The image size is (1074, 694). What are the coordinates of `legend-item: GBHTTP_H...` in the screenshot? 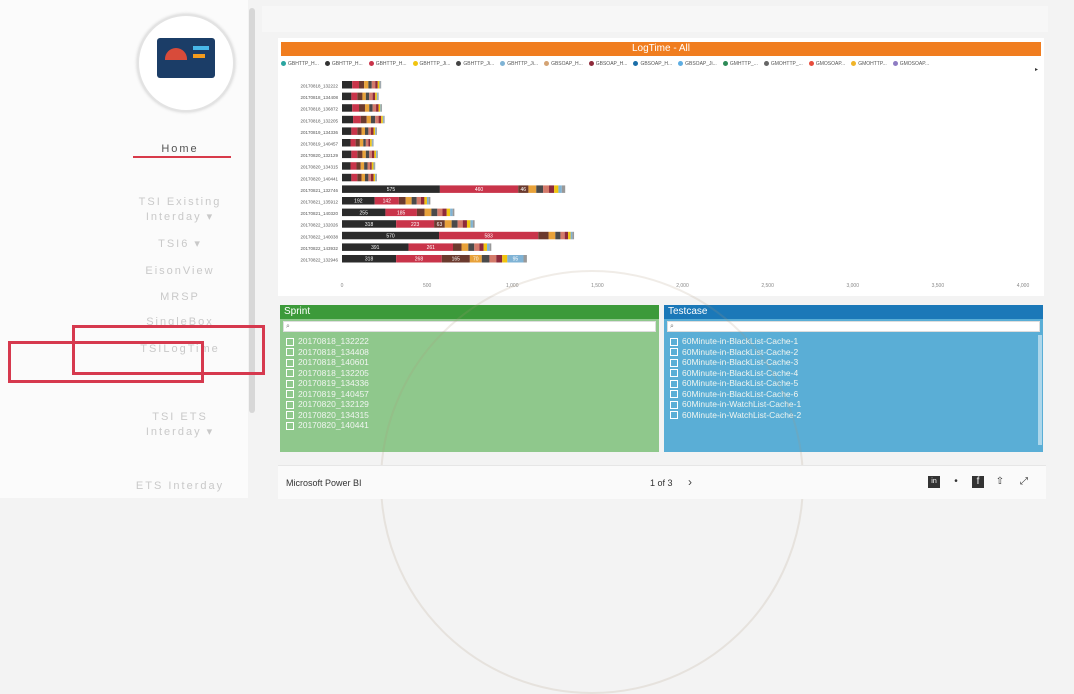 It's located at (387, 64).